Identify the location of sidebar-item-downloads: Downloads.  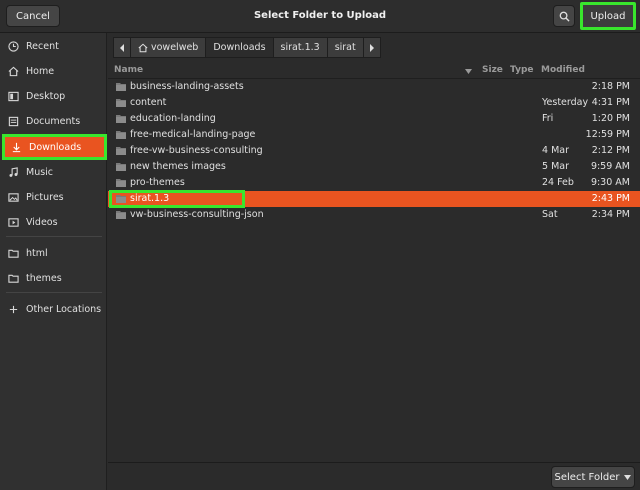
(54, 147).